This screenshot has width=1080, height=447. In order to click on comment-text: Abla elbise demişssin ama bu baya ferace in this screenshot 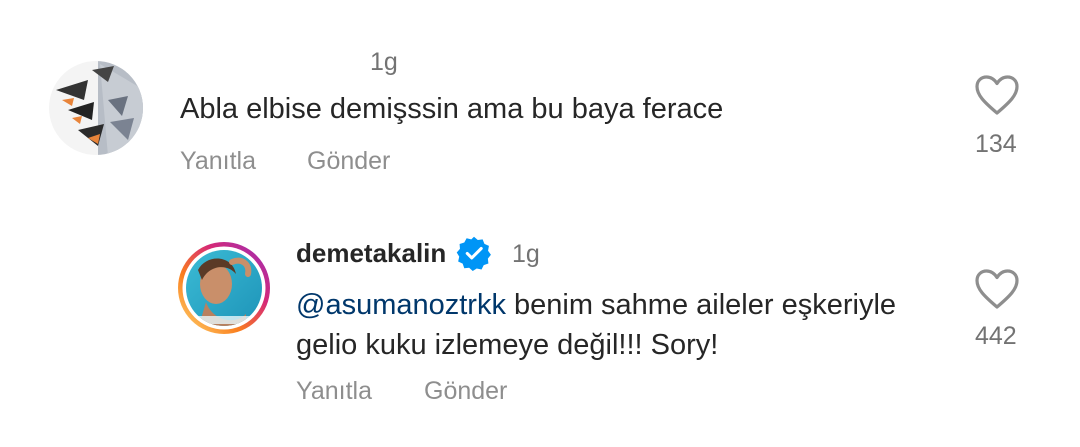, I will do `click(452, 109)`.